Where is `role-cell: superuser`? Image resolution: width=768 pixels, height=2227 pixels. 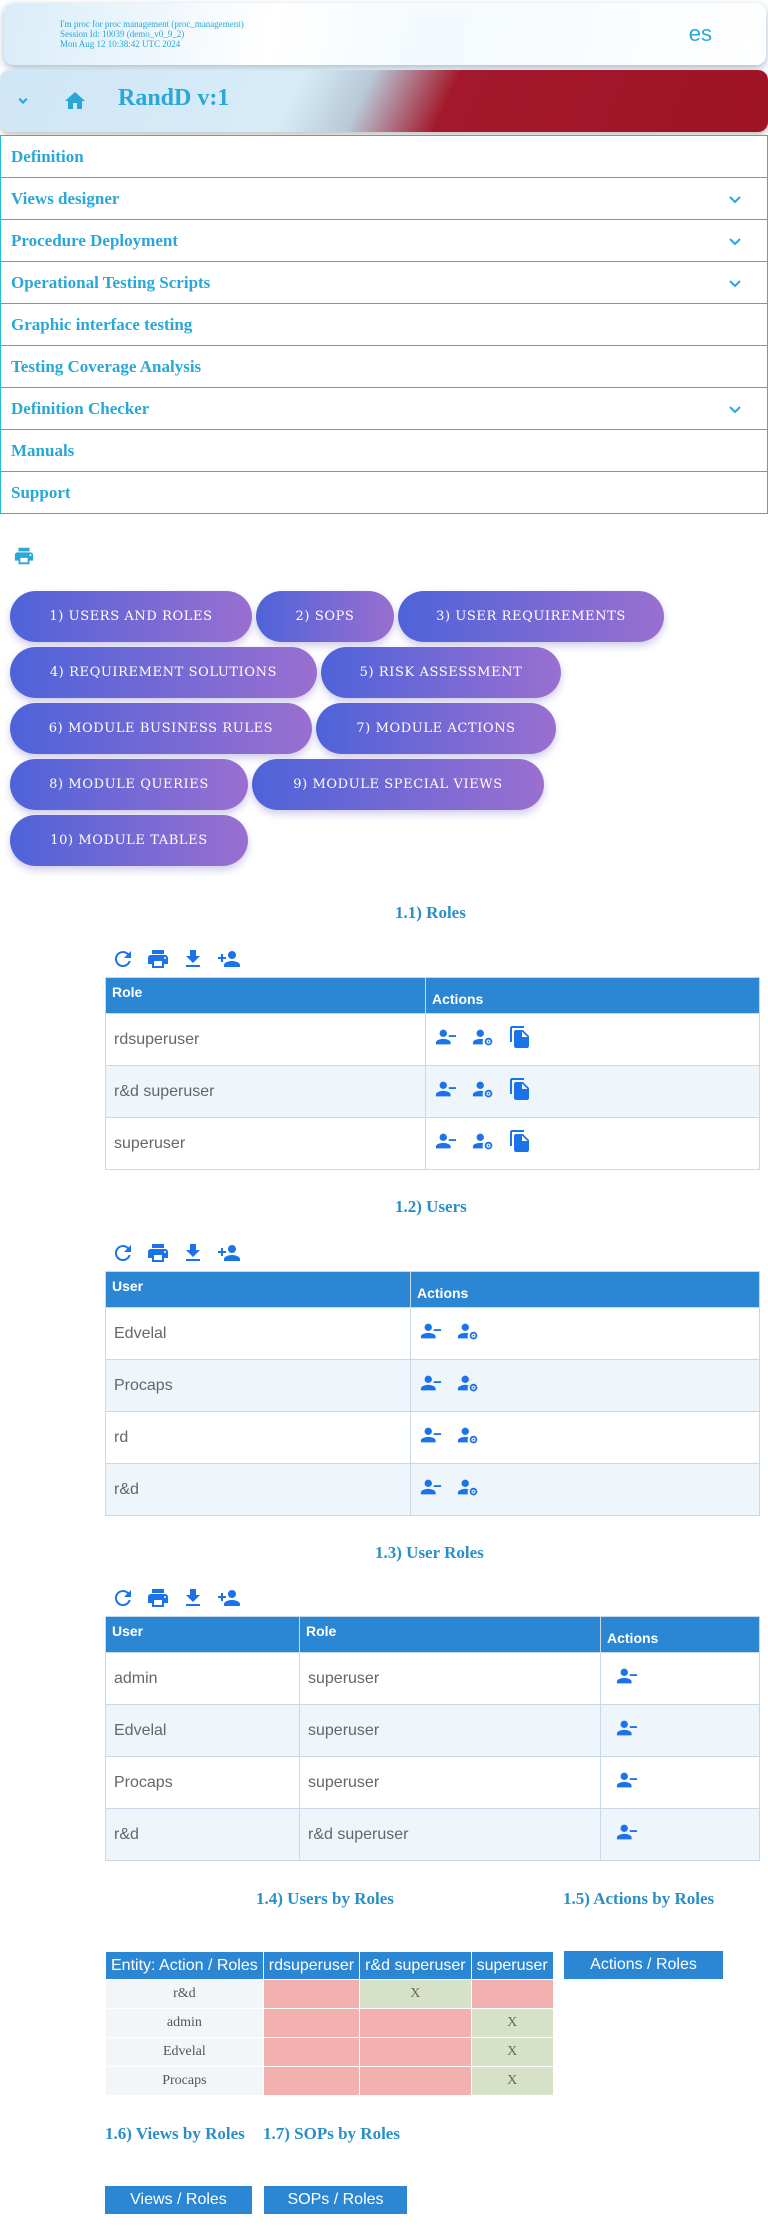 role-cell: superuser is located at coordinates (450, 1678).